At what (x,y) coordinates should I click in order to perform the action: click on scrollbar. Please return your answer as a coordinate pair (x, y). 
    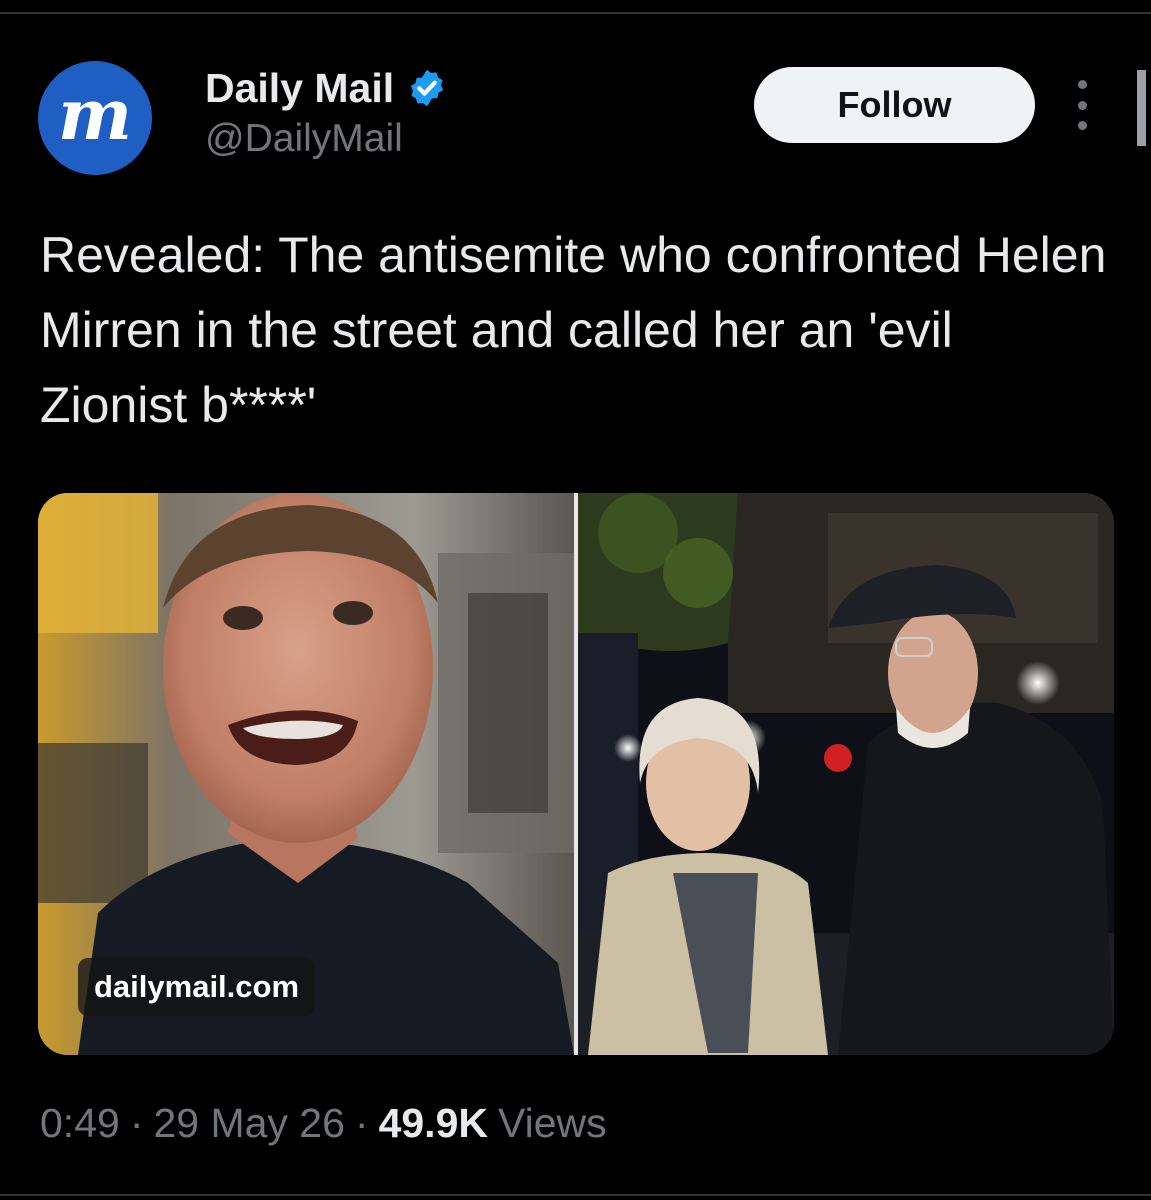
    Looking at the image, I should click on (1141, 108).